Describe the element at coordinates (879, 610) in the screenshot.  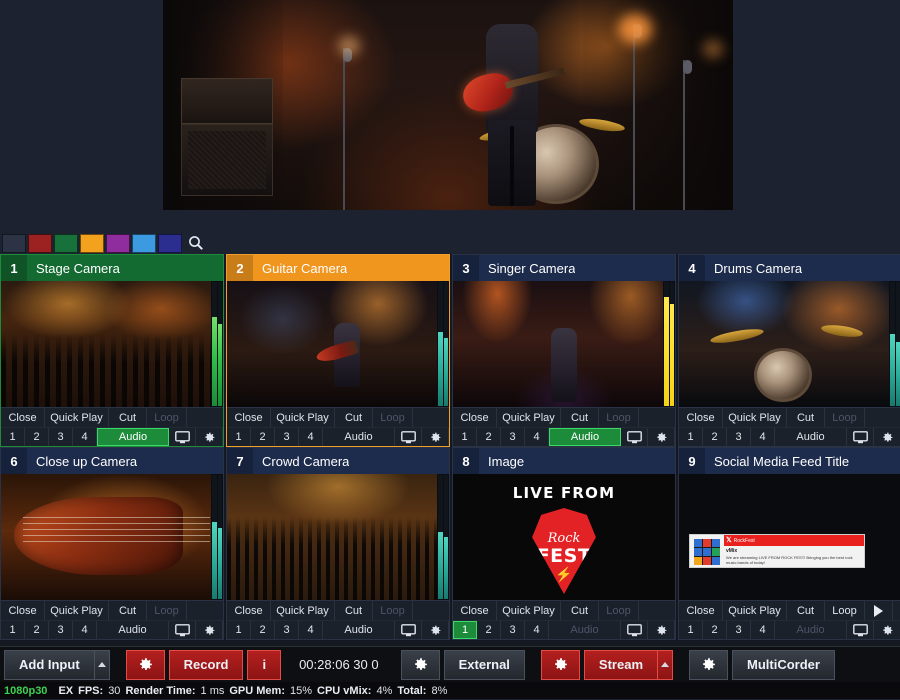
I see `play-icon` at that location.